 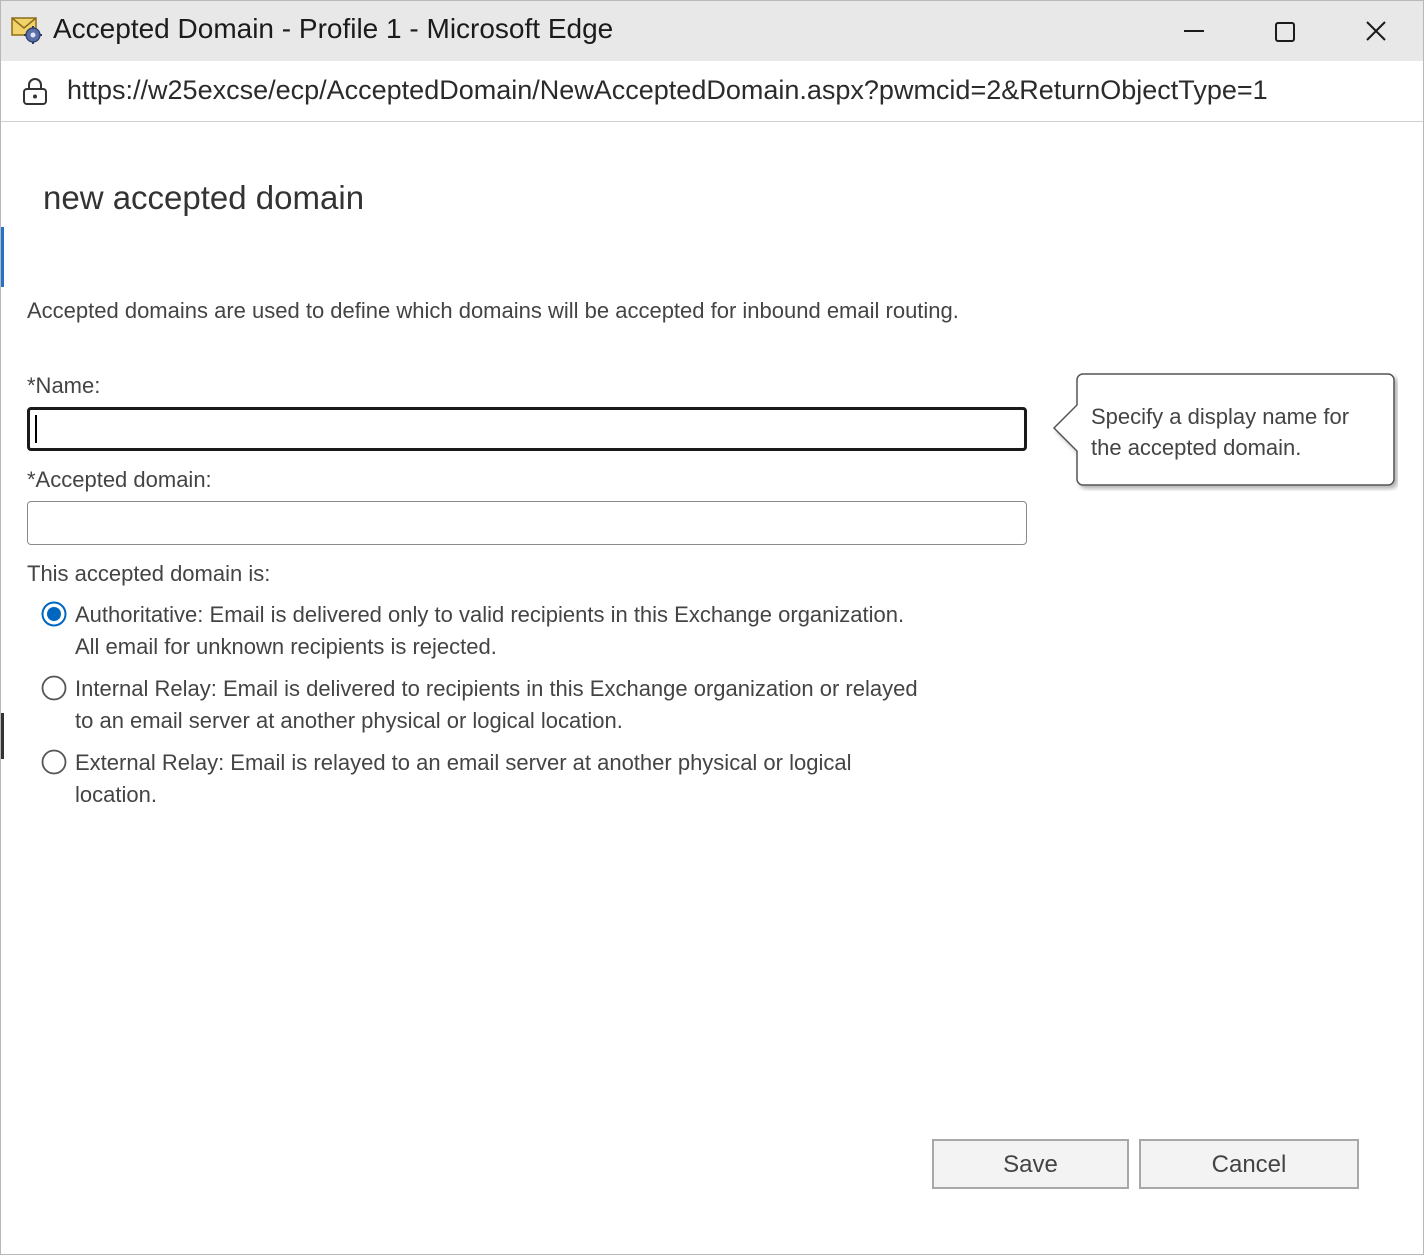 I want to click on minimize-icon, so click(x=1194, y=31).